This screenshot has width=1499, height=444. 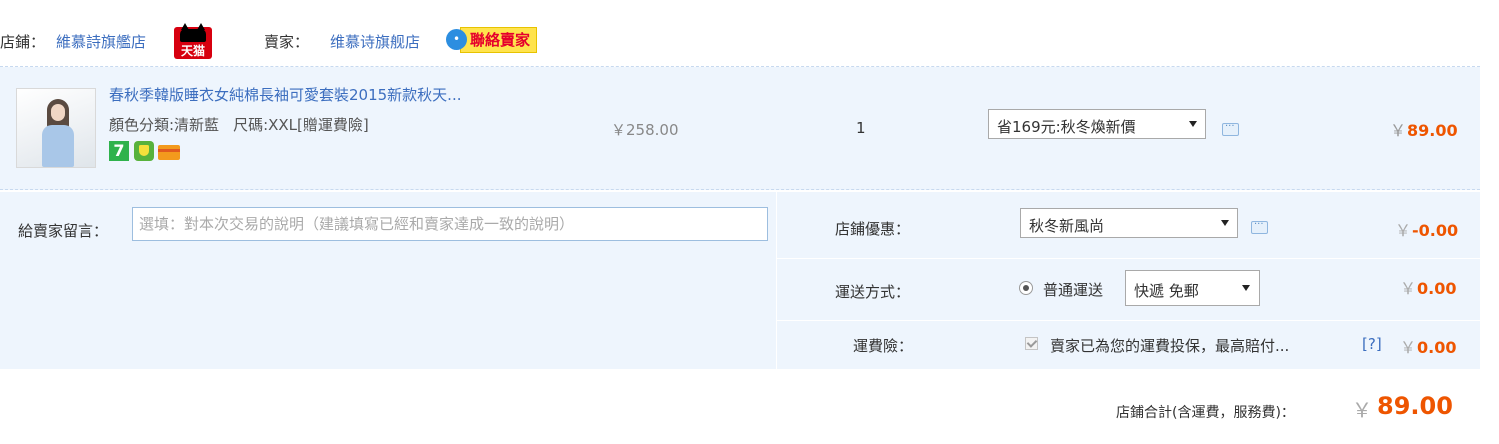 I want to click on sku-color: 顏色分類:清新藍, so click(x=164, y=125).